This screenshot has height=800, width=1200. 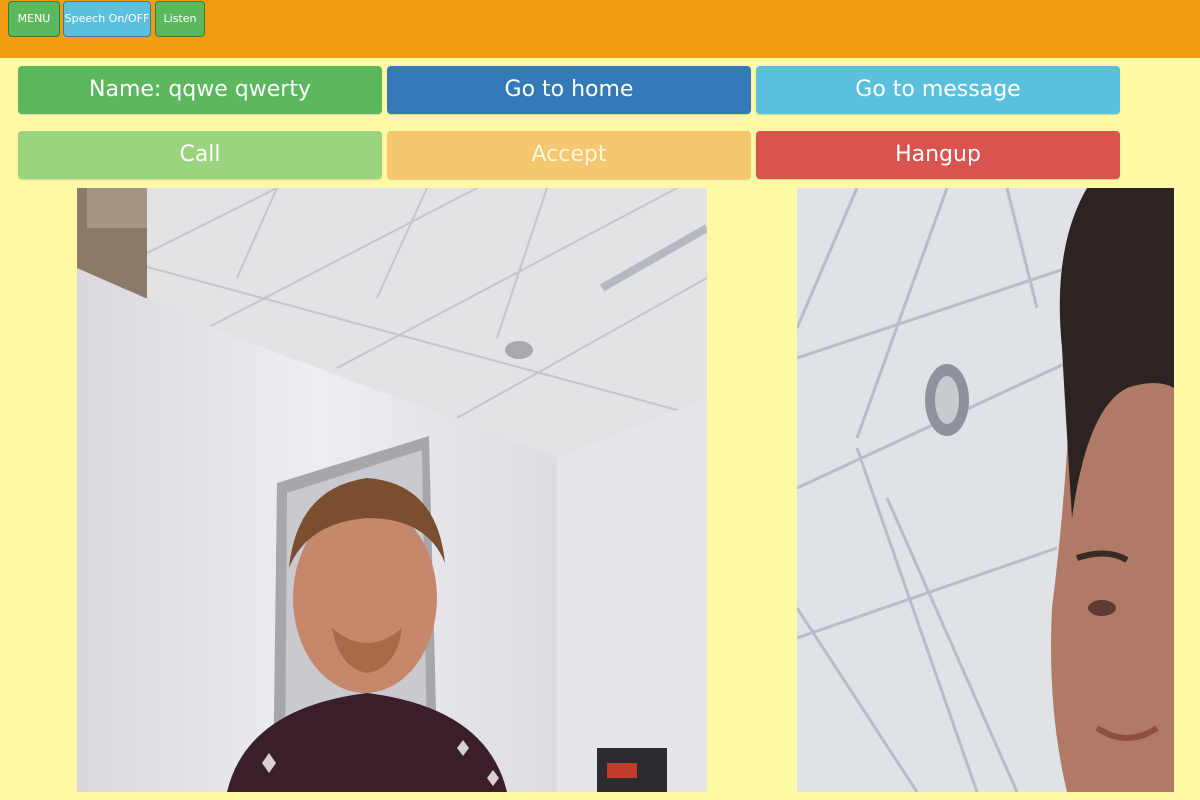 What do you see at coordinates (200, 155) in the screenshot?
I see `call-button: Call` at bounding box center [200, 155].